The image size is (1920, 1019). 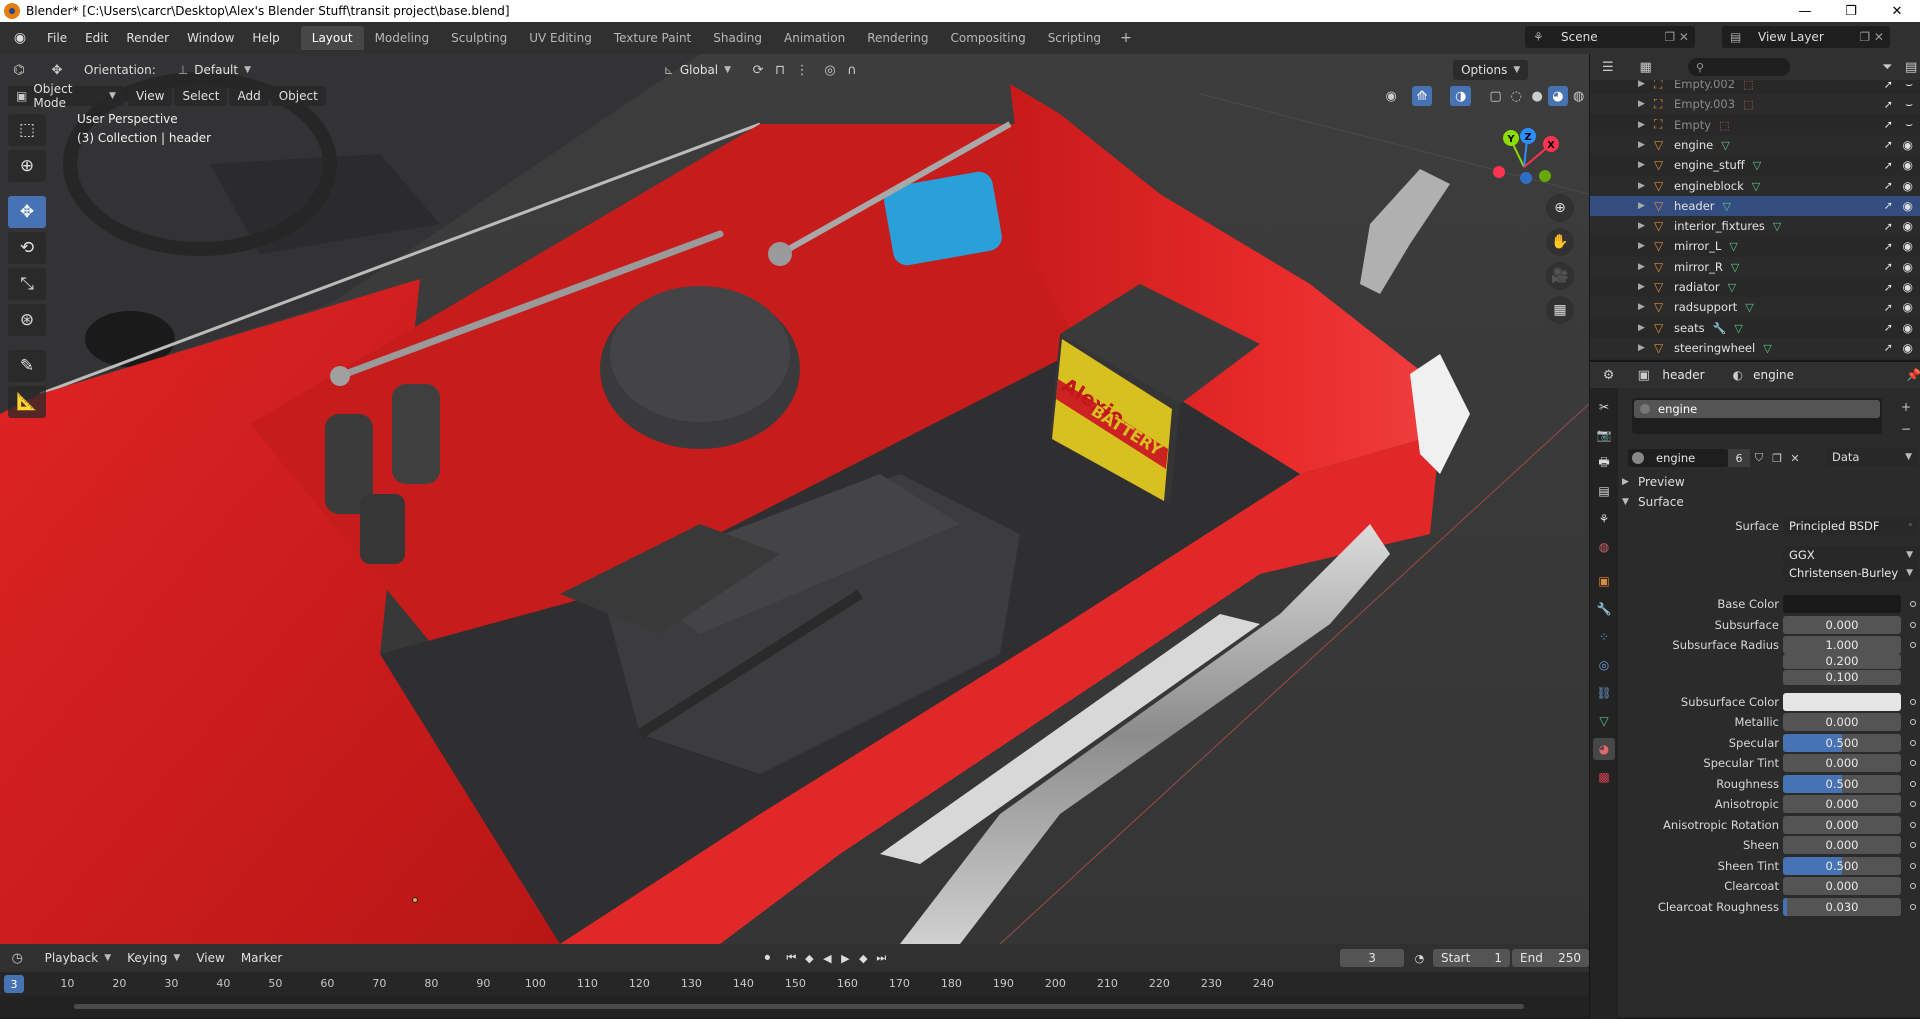 I want to click on outliner-editor-type-icon: ☰, so click(x=1608, y=67).